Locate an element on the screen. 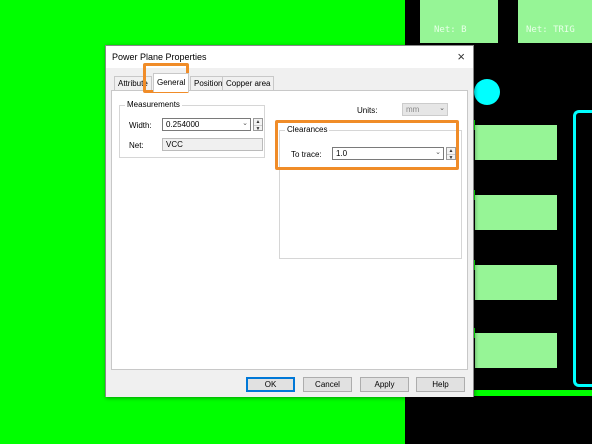 The width and height of the screenshot is (592, 444). width-spinner: ▲ ▼ is located at coordinates (258, 125).